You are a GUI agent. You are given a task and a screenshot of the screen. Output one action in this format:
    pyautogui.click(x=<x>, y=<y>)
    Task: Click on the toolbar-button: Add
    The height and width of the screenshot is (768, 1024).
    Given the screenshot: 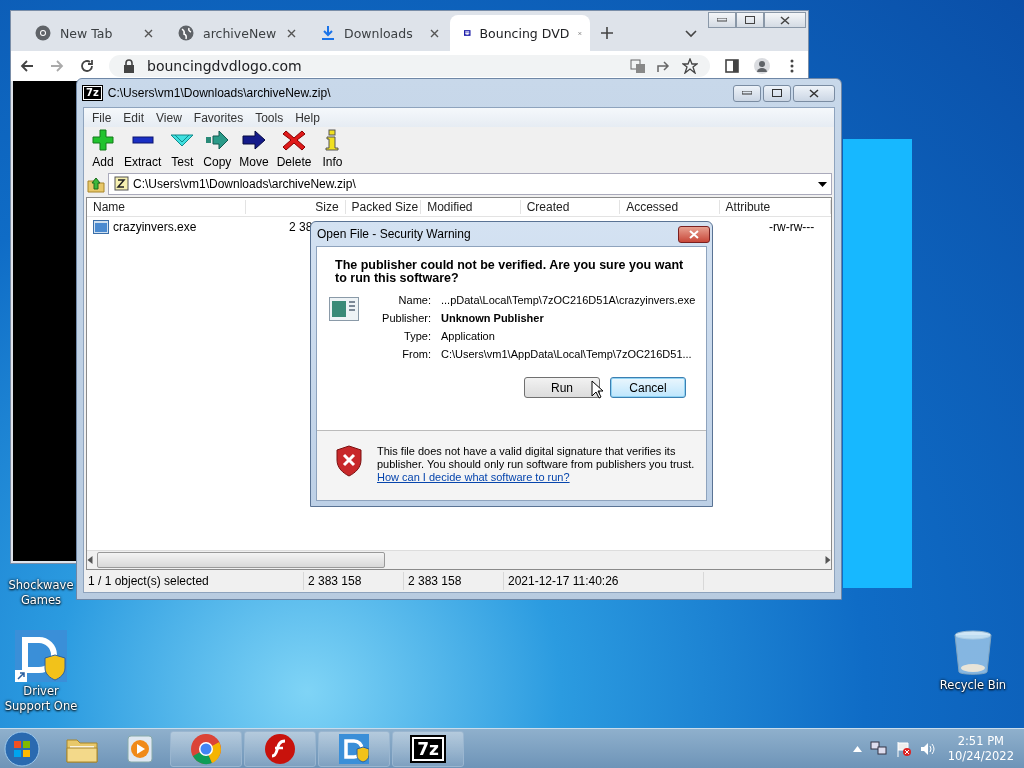 What is the action you would take?
    pyautogui.click(x=103, y=151)
    